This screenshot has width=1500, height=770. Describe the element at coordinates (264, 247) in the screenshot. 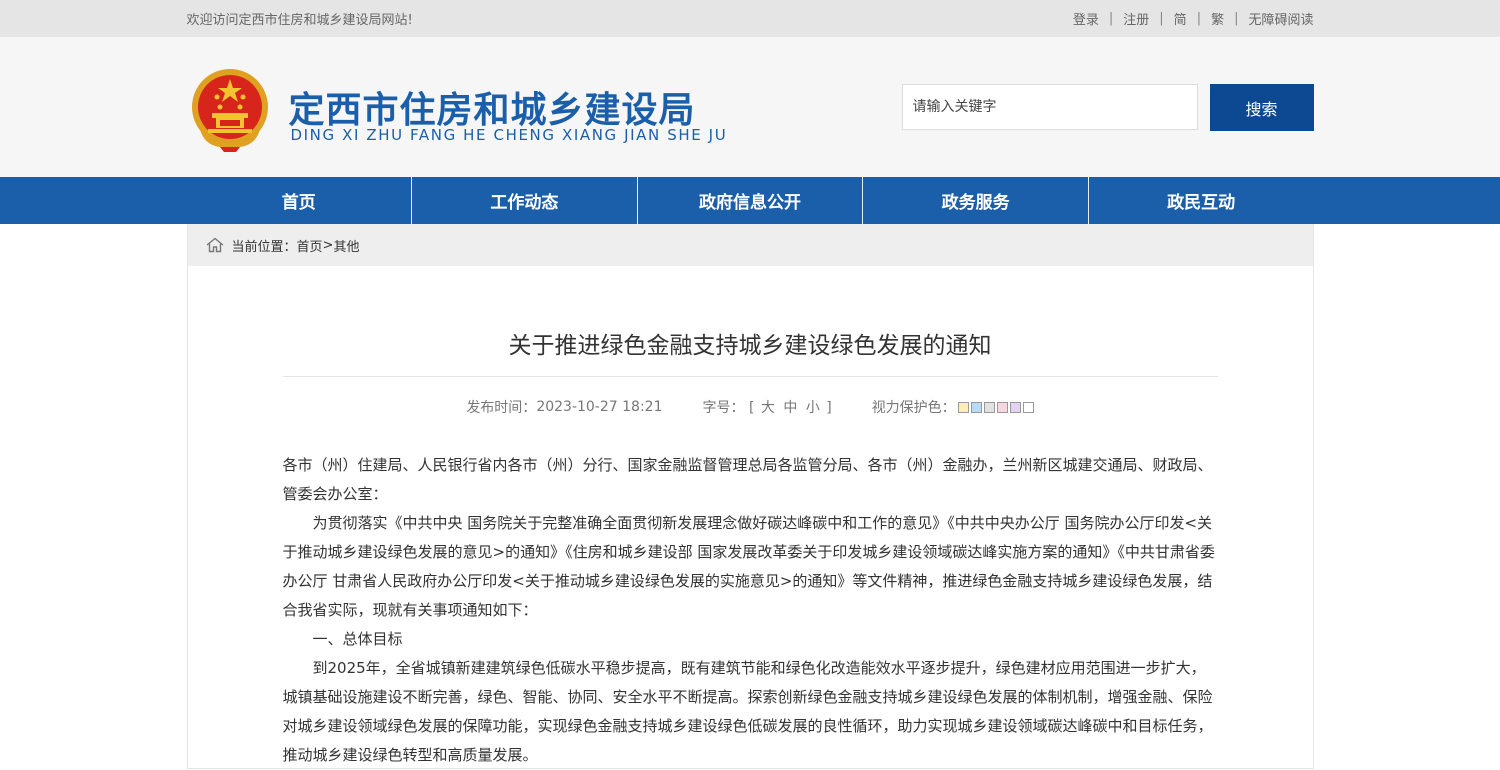

I see `breadcrumb-label: 当前位置：` at that location.